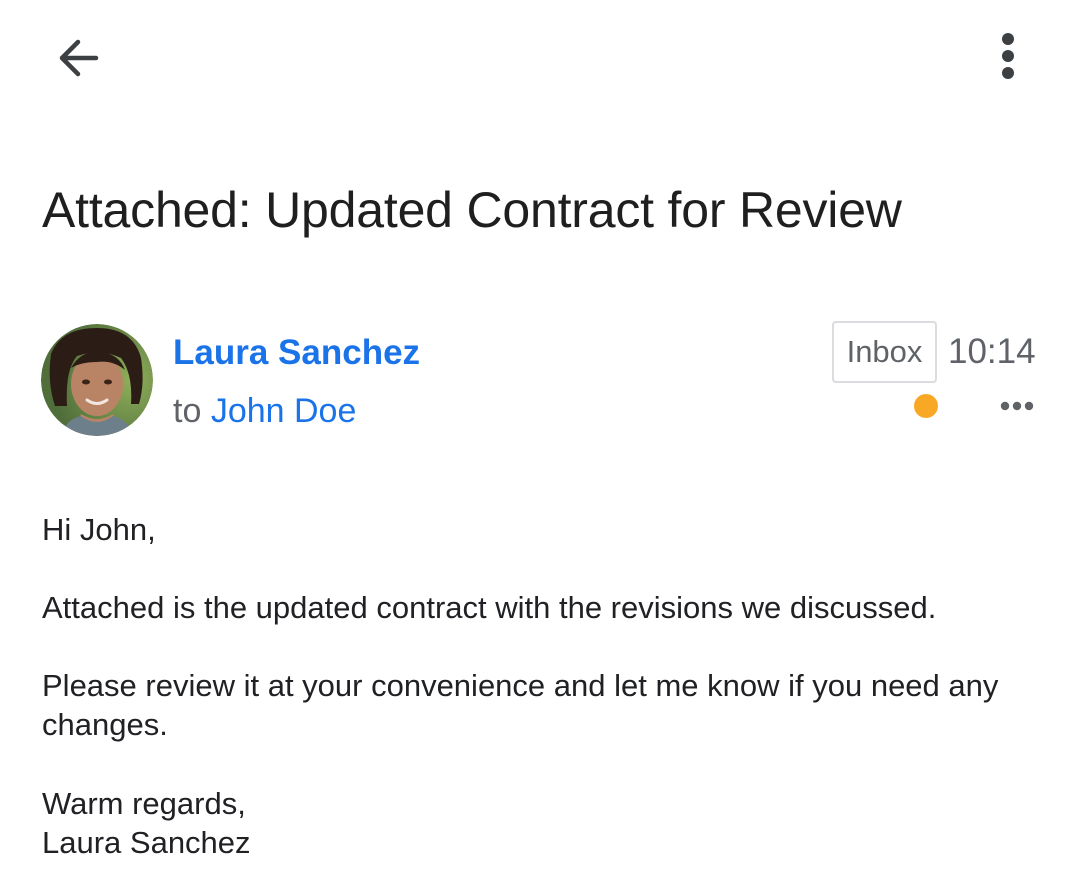 The height and width of the screenshot is (884, 1080). I want to click on body-signature: Laura Sanchez, so click(146, 842).